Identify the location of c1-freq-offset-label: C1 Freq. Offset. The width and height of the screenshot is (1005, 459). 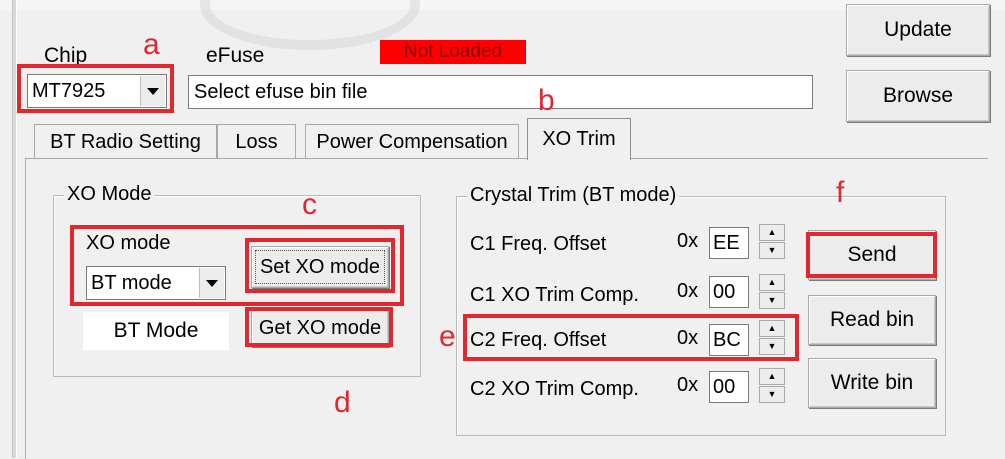
(538, 244).